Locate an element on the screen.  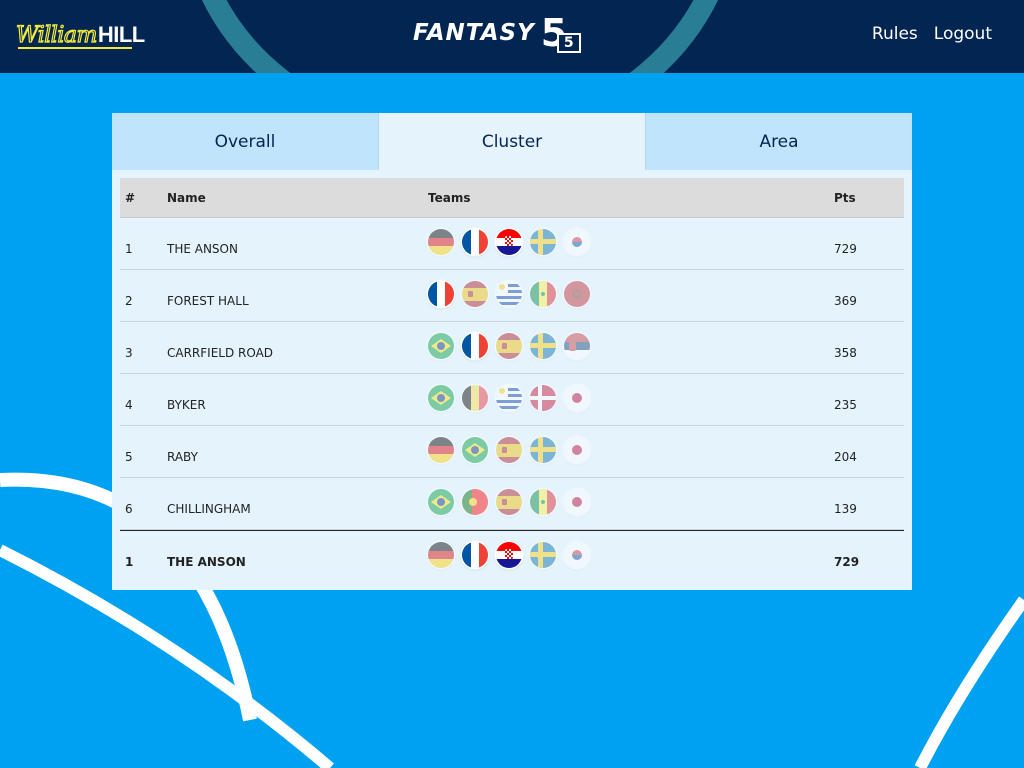
column-header-teams: Teams is located at coordinates (449, 197).